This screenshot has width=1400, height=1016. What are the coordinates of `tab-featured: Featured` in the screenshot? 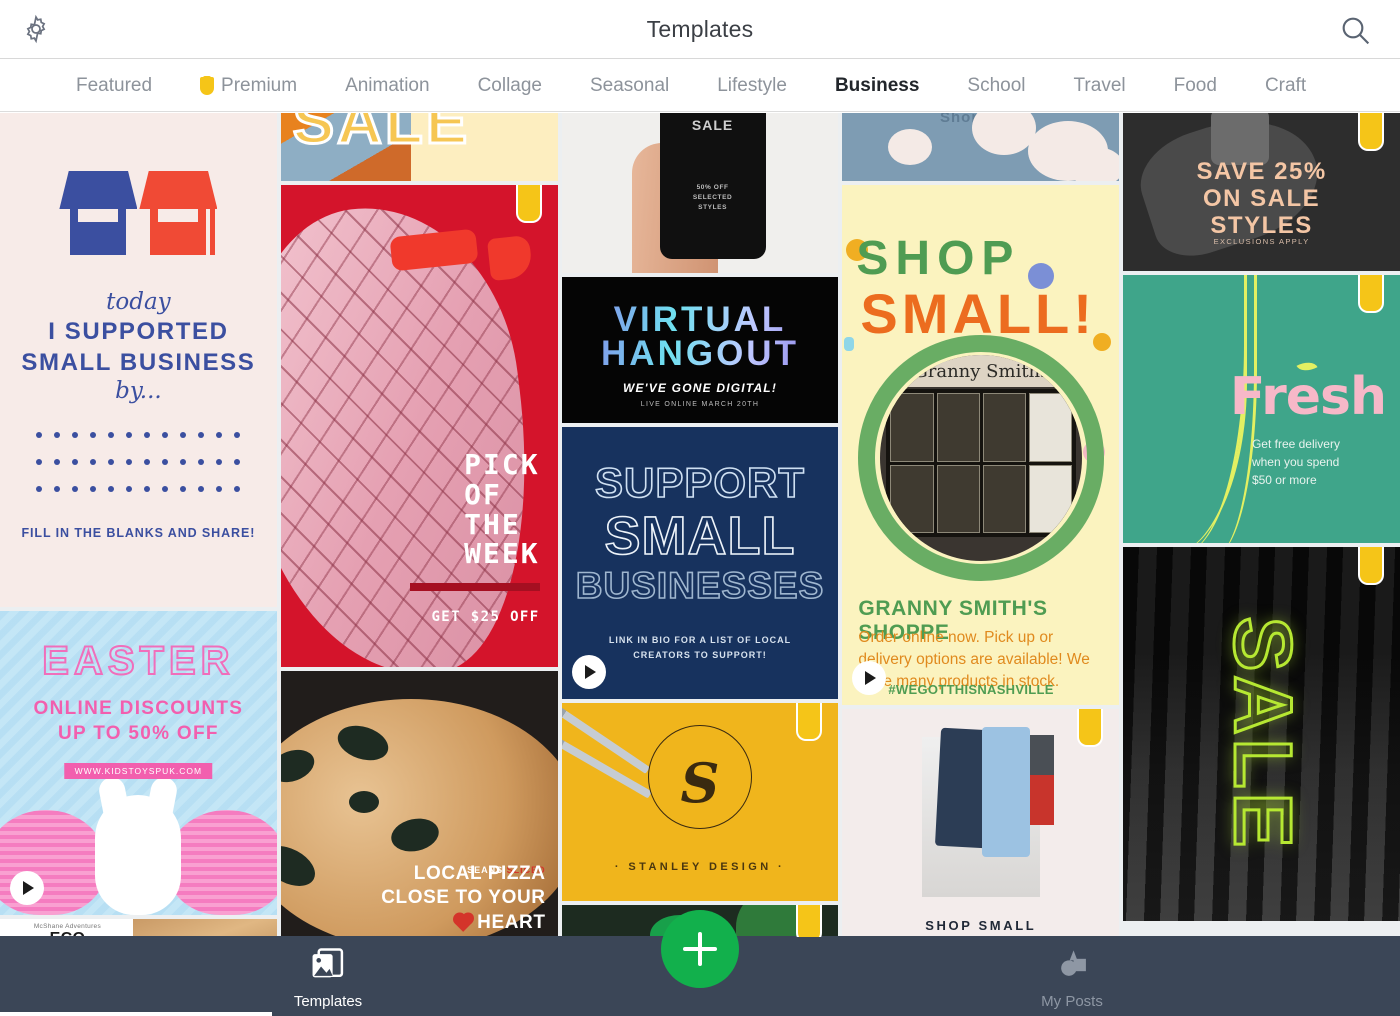 It's located at (114, 86).